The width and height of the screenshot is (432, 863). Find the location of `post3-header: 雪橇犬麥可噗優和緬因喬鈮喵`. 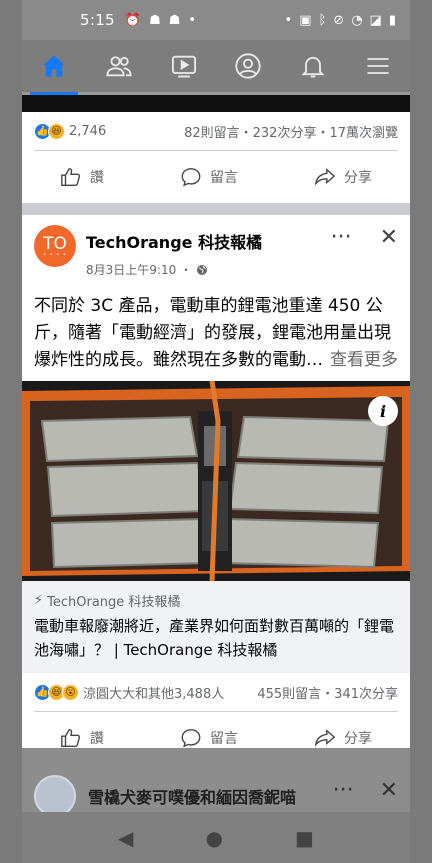

post3-header: 雪橇犬麥可噗優和緬因喬鈮喵 is located at coordinates (165, 796).